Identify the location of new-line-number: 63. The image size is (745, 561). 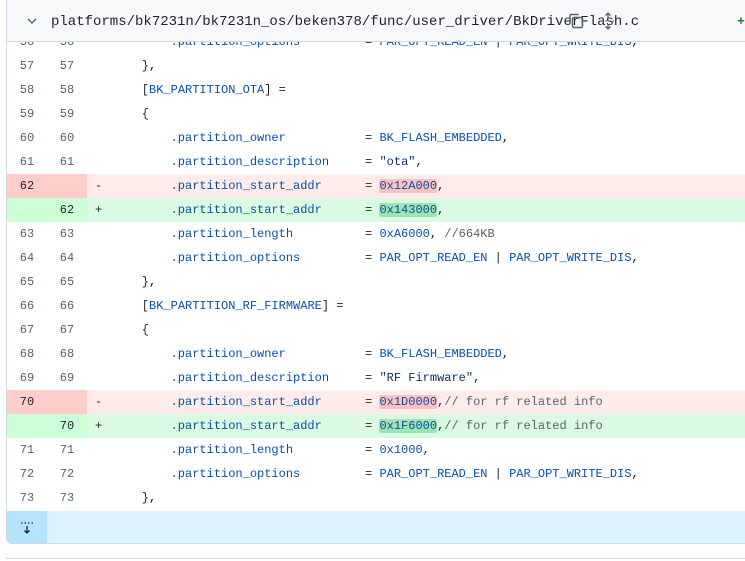
(67, 234).